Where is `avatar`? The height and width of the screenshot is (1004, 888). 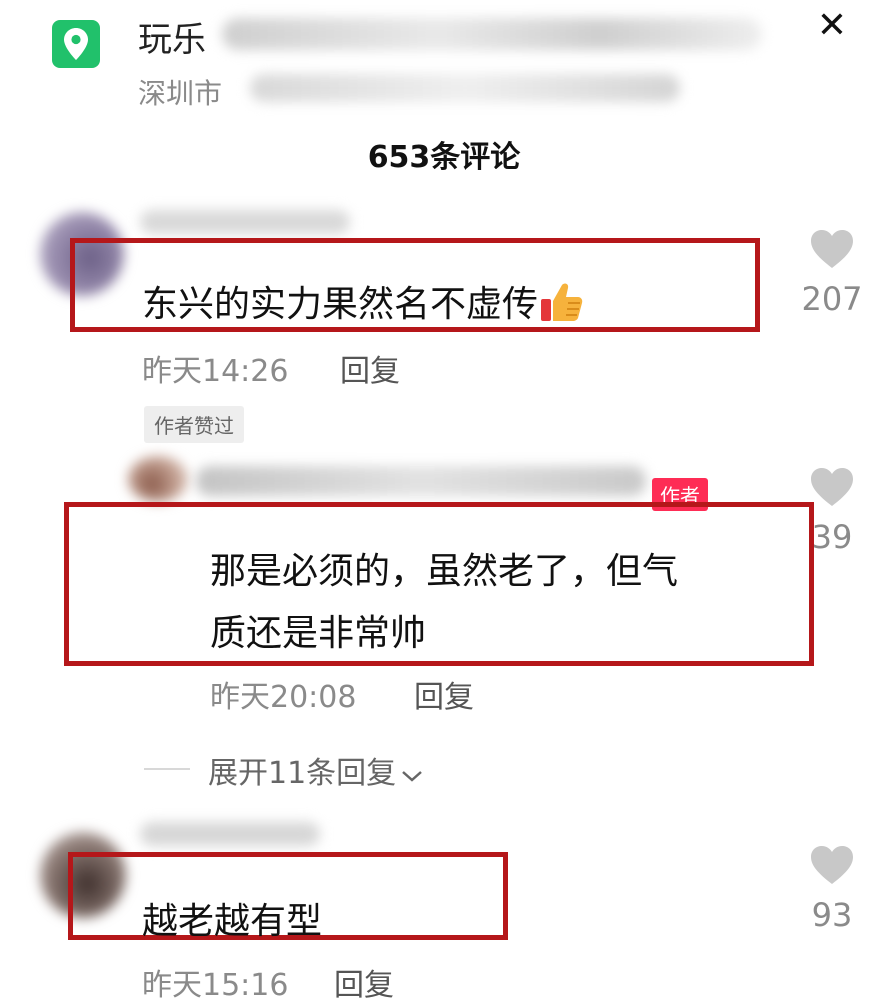 avatar is located at coordinates (158, 479).